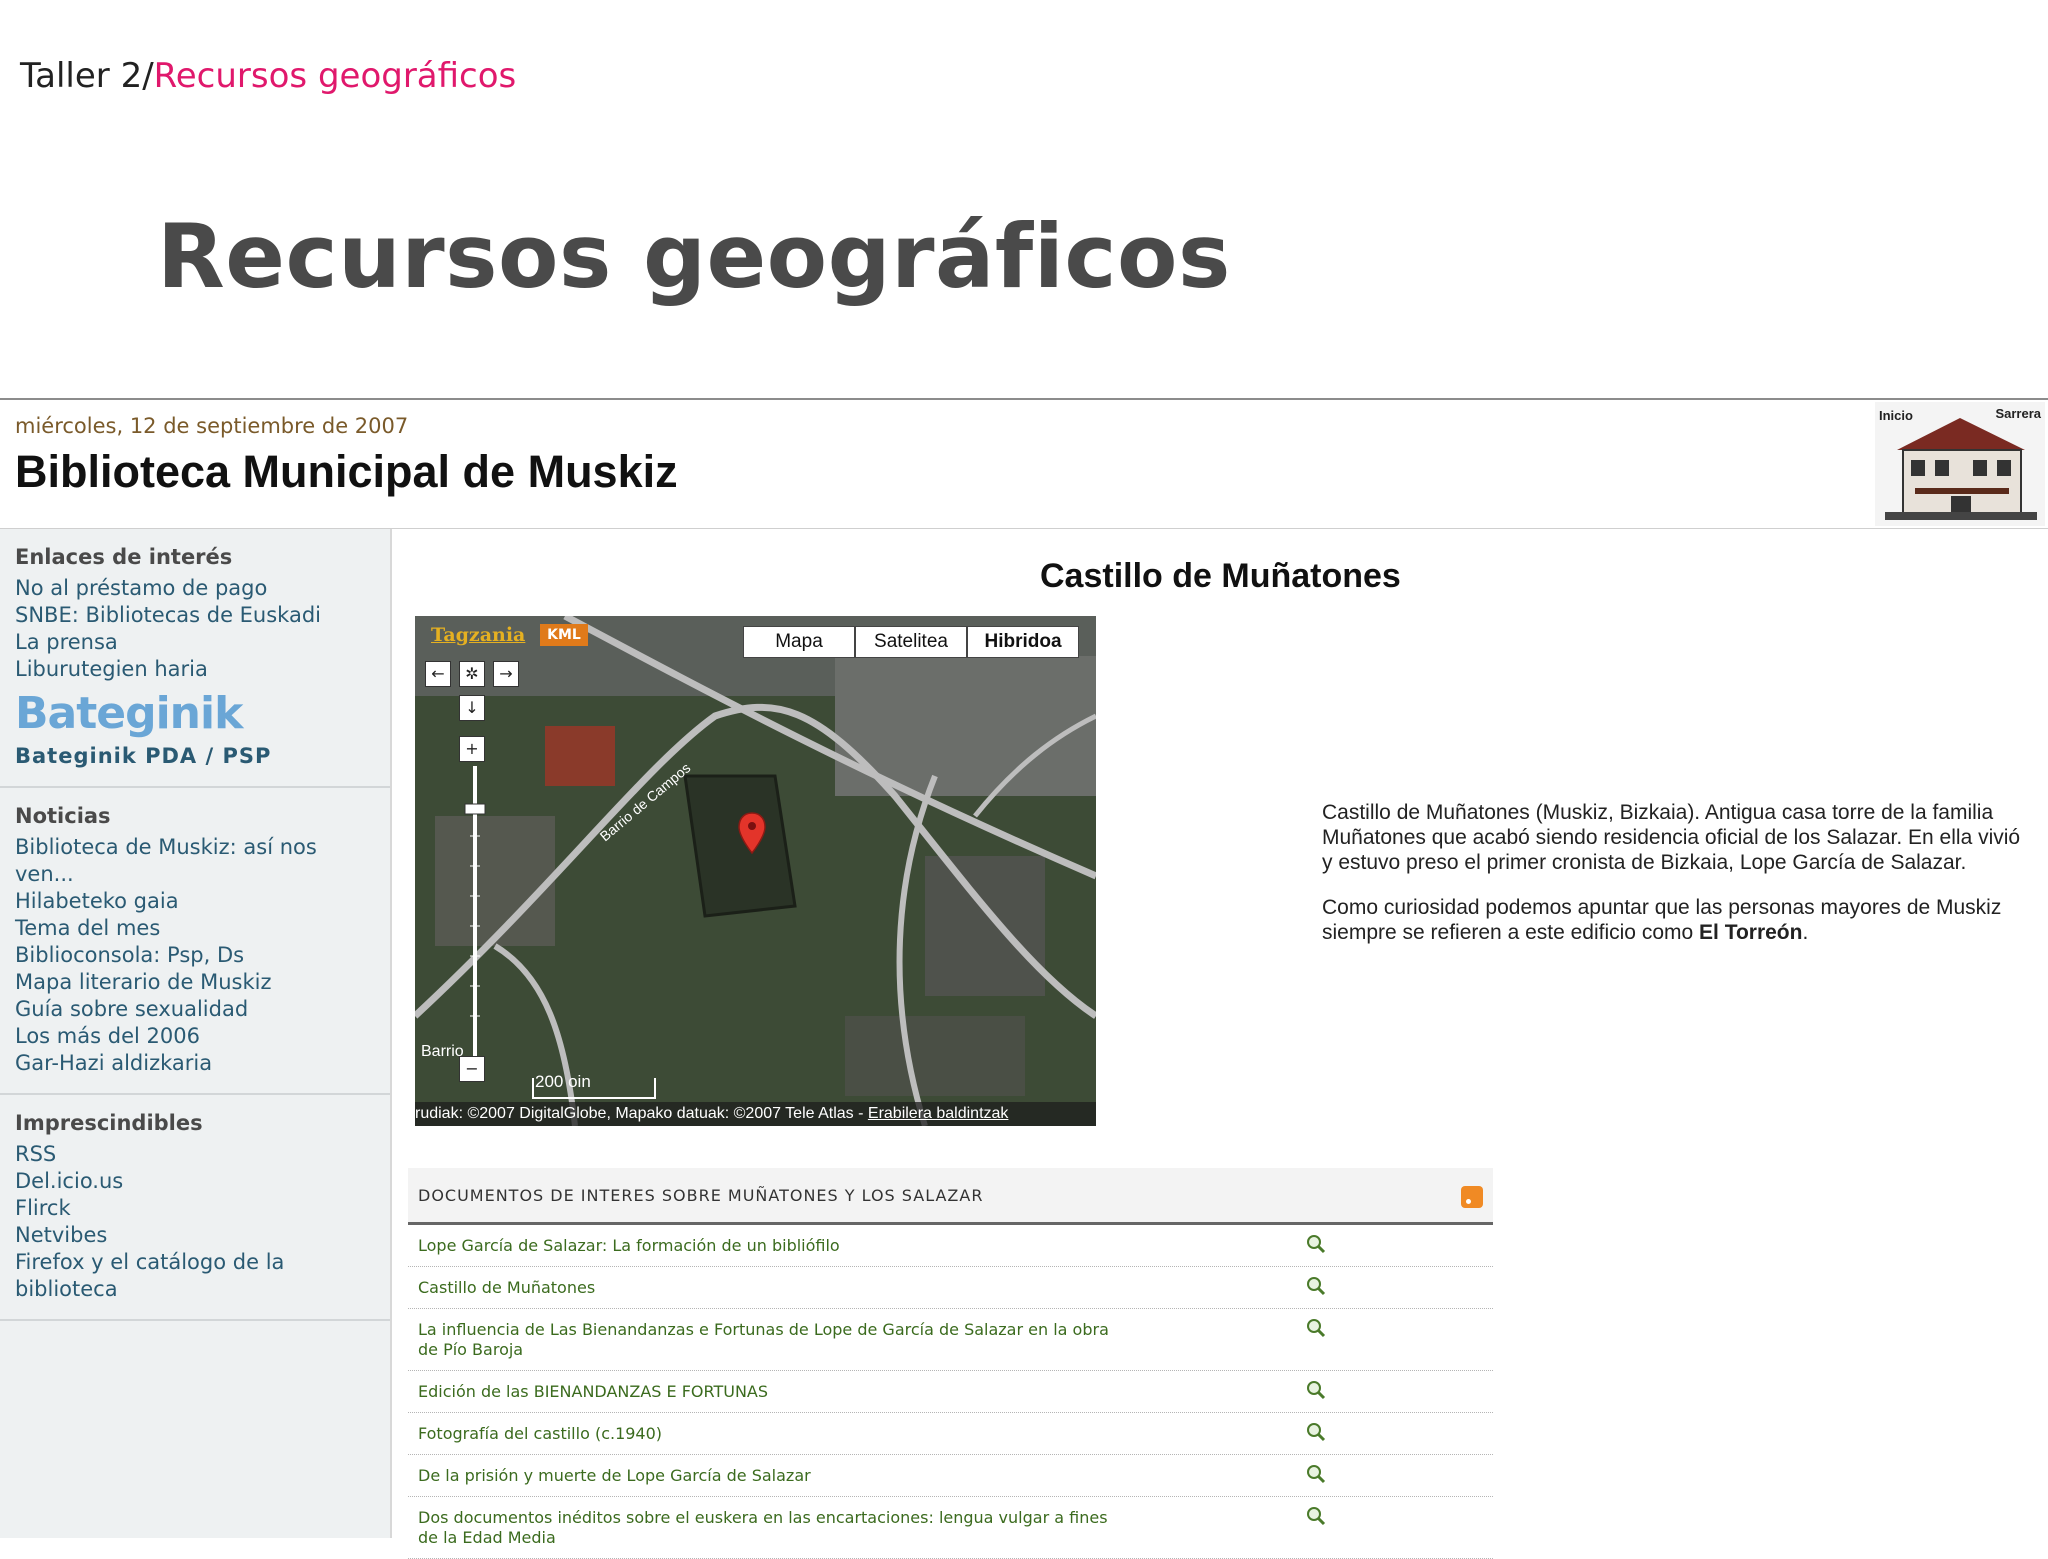 The width and height of the screenshot is (2048, 1559). I want to click on map-terms-link: Erabilera baldintzak, so click(938, 1113).